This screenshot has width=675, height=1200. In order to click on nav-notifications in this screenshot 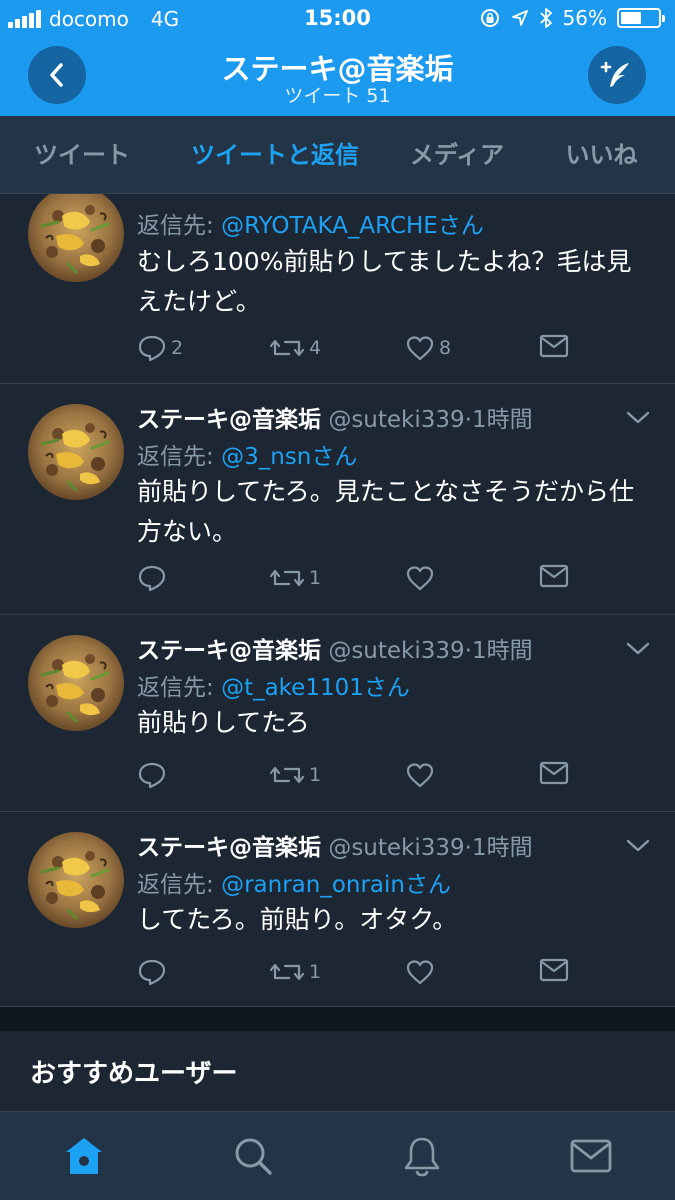, I will do `click(422, 1156)`.